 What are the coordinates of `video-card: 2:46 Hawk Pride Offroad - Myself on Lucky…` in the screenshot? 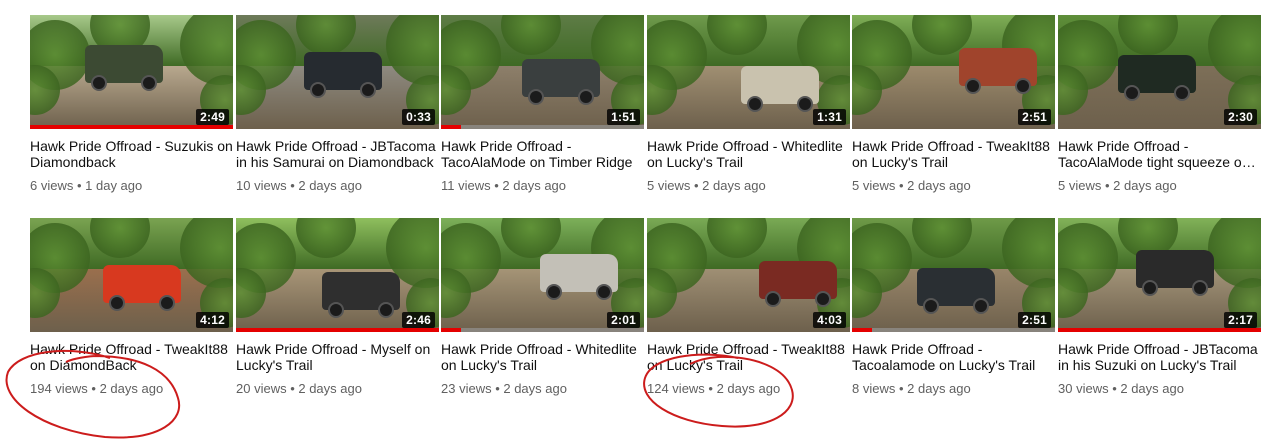 It's located at (337, 307).